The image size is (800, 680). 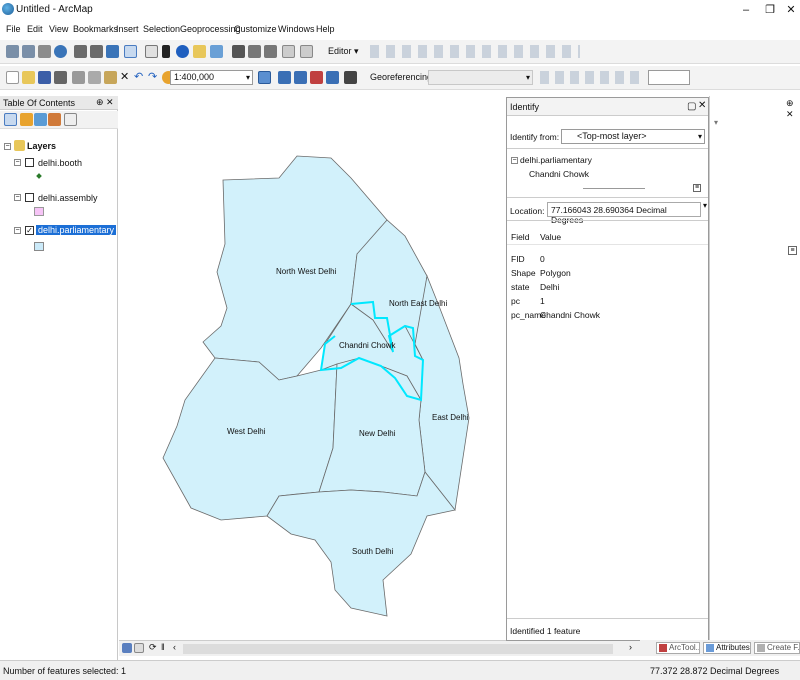 I want to click on map-navigation-bar: ⟳ ‖ ‹ ›, so click(x=379, y=648).